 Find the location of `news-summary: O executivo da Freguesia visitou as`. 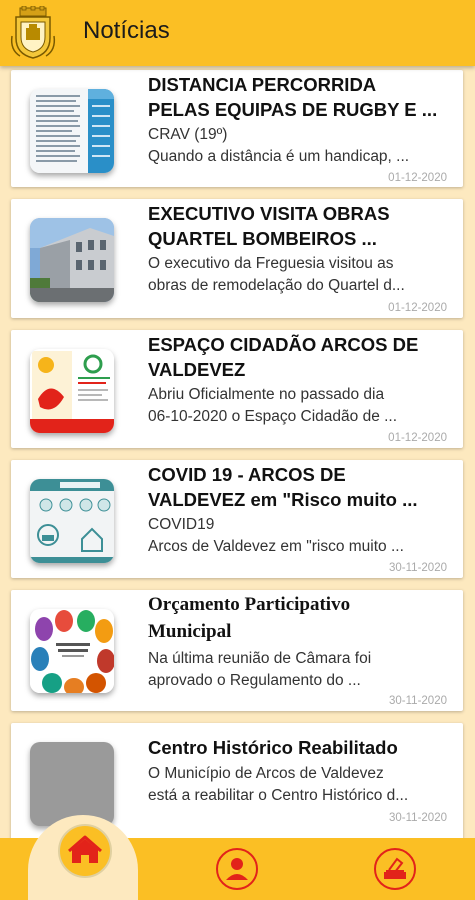

news-summary: O executivo da Freguesia visitou as is located at coordinates (271, 263).